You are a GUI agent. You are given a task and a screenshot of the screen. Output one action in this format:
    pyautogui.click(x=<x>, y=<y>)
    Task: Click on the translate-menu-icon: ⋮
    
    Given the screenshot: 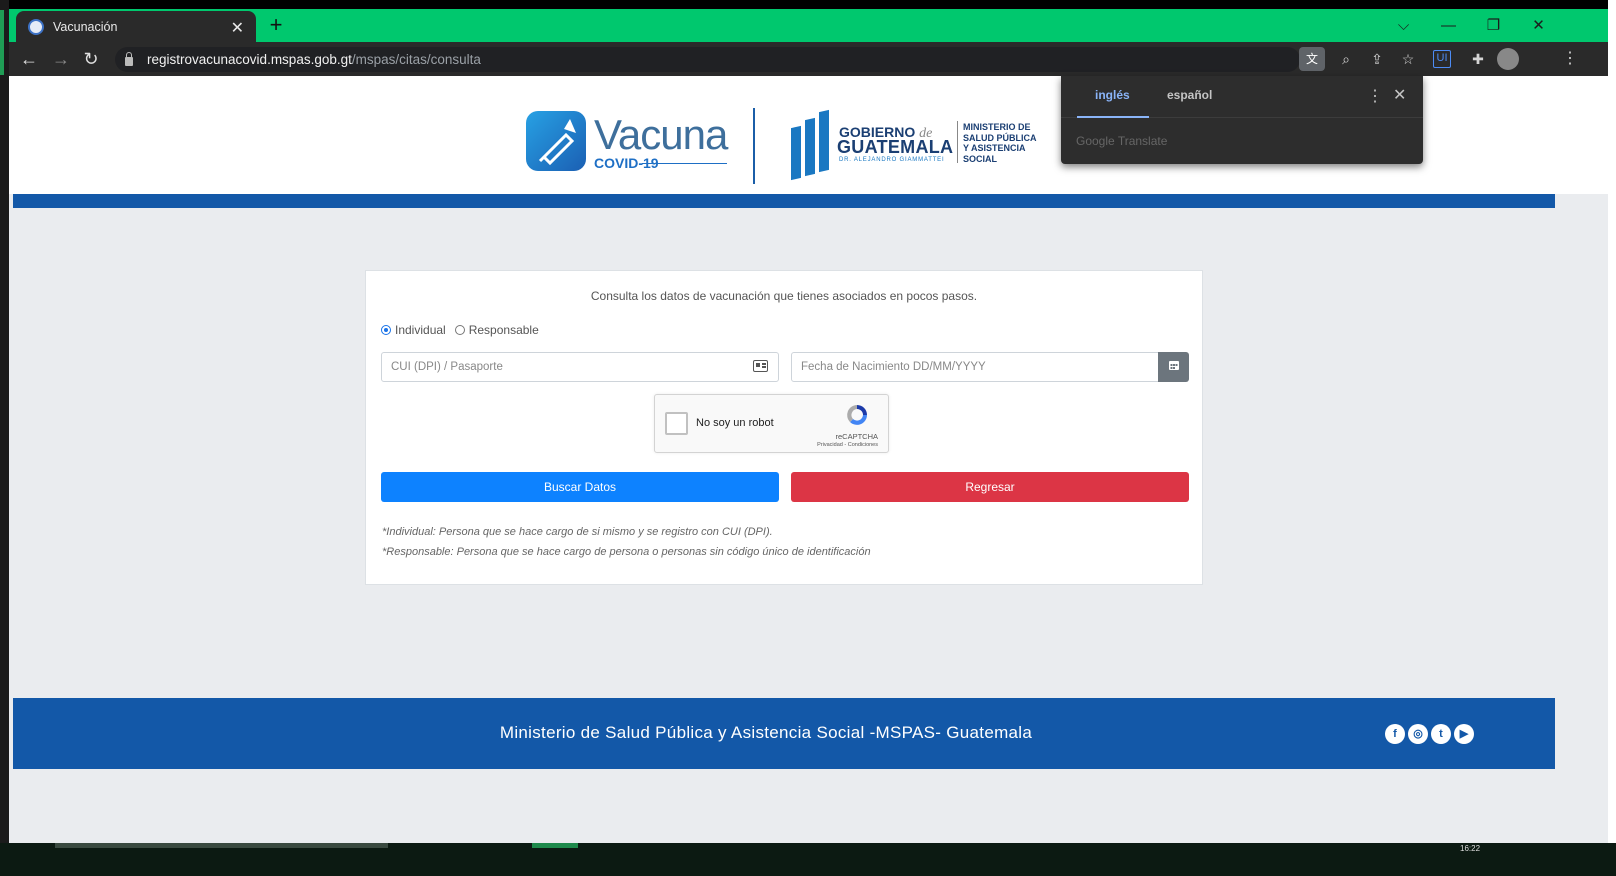 What is the action you would take?
    pyautogui.click(x=1375, y=96)
    